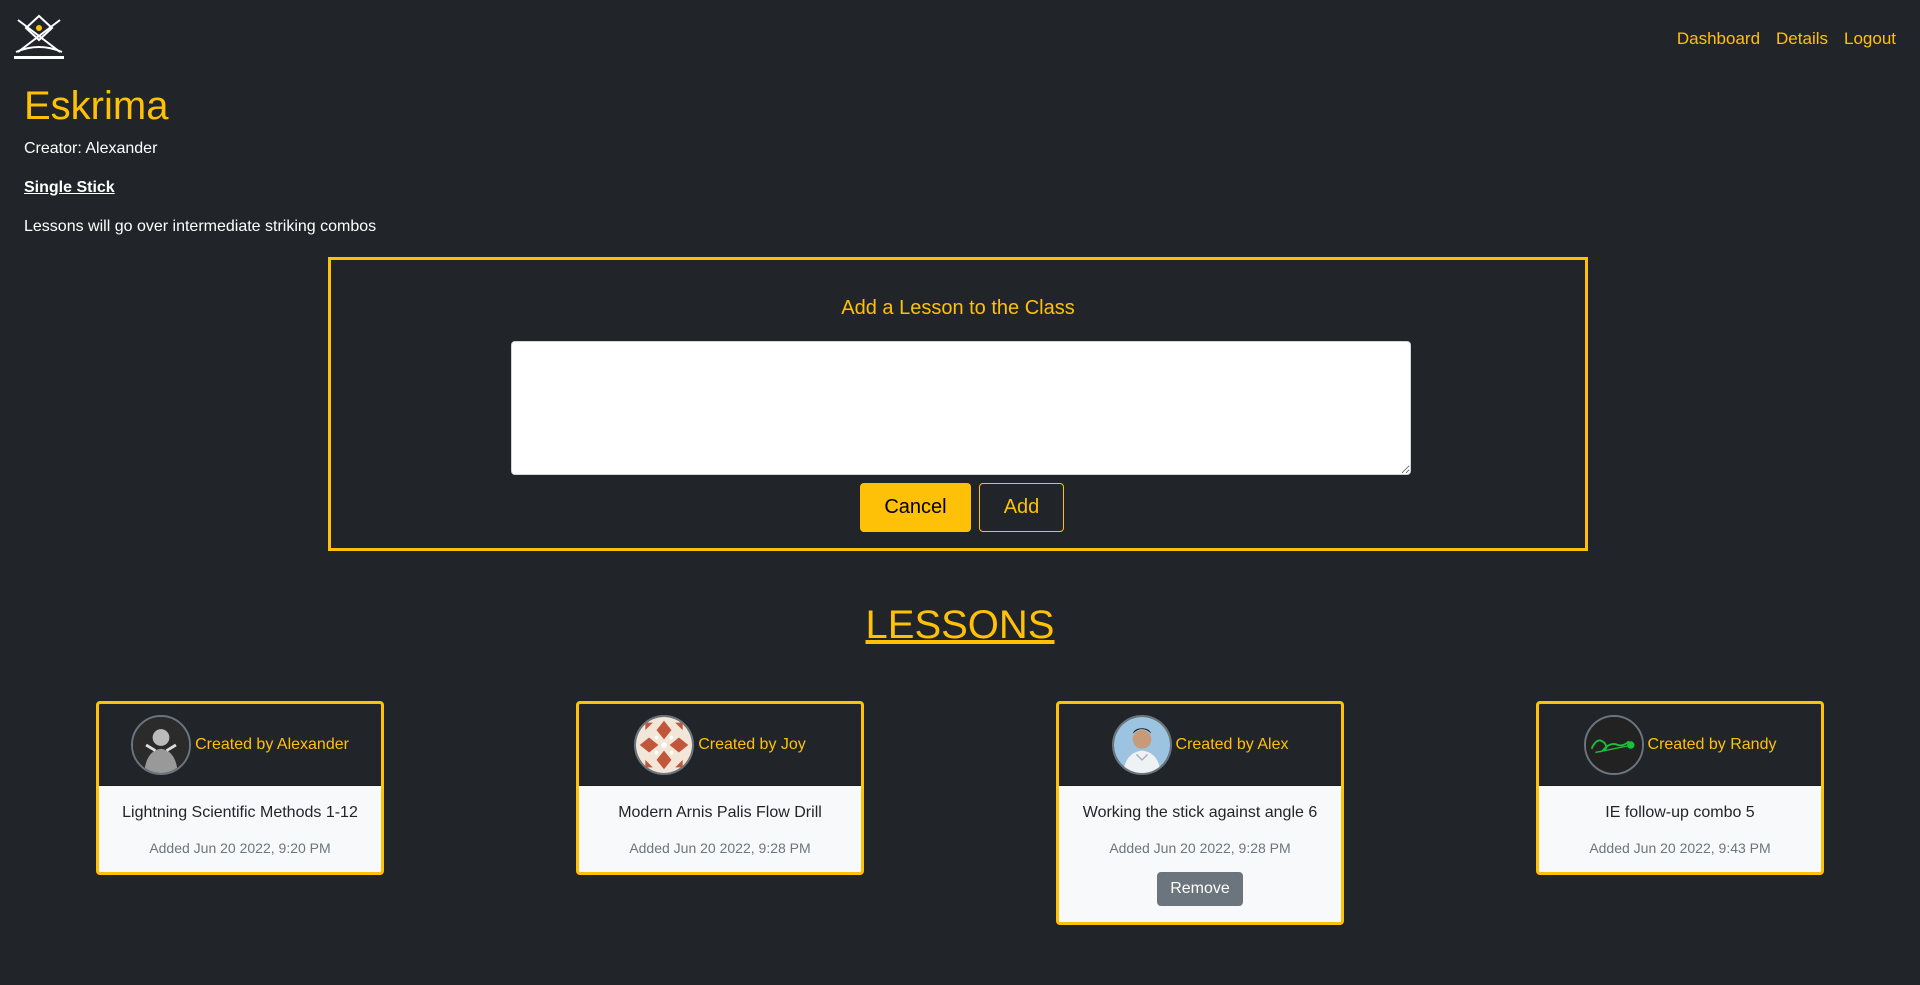 This screenshot has width=1920, height=985. I want to click on site-logo, so click(39, 38).